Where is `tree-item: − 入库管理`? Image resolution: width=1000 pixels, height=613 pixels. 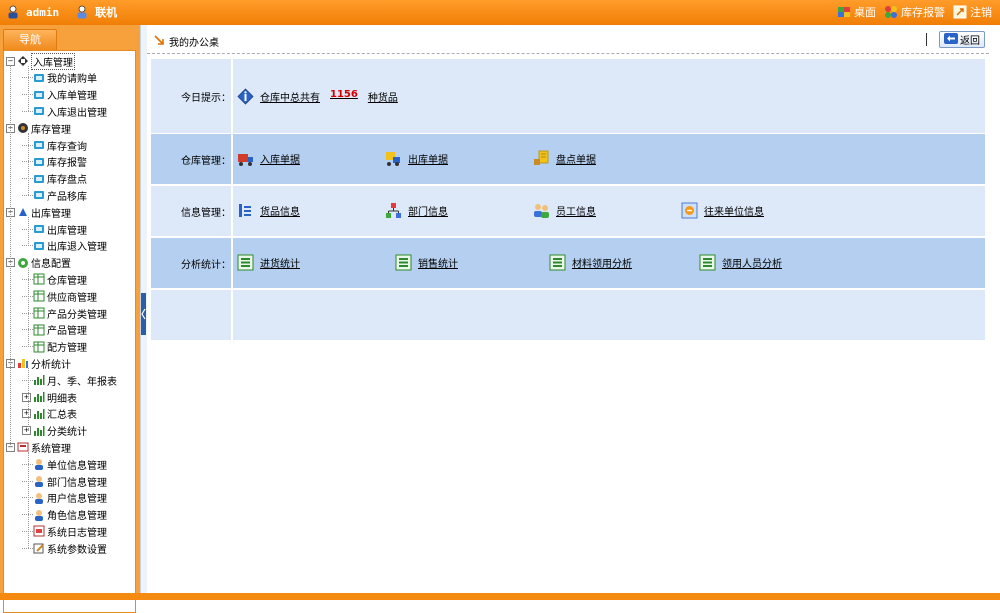 tree-item: − 入库管理 is located at coordinates (40, 61).